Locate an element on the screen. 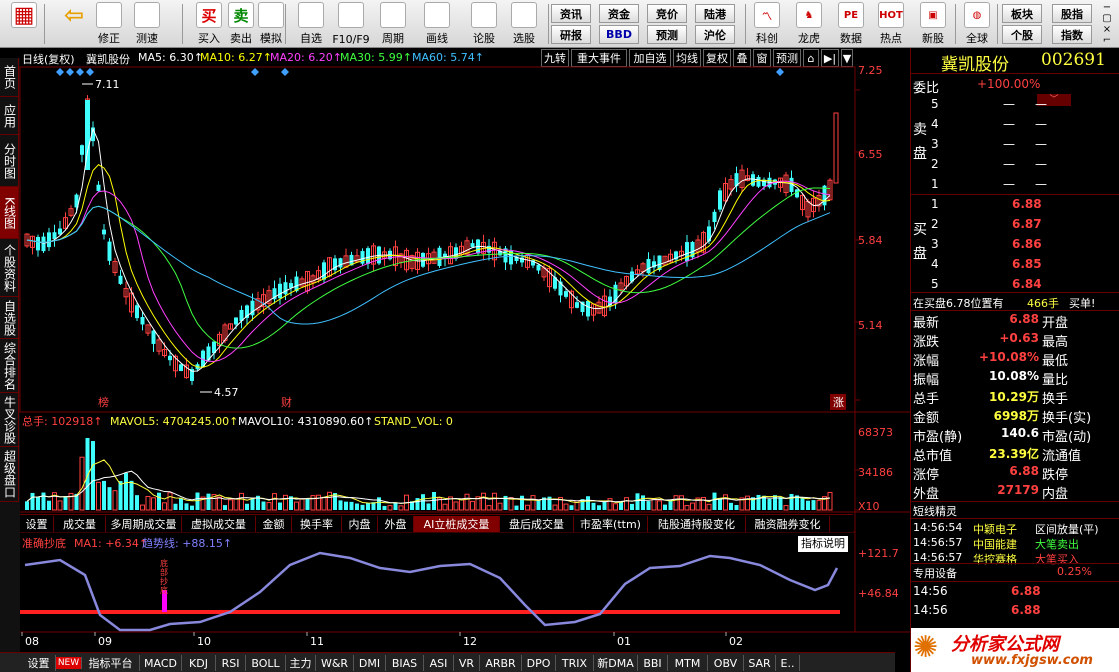  globe-tool: ◍ 全球 is located at coordinates (977, 24).